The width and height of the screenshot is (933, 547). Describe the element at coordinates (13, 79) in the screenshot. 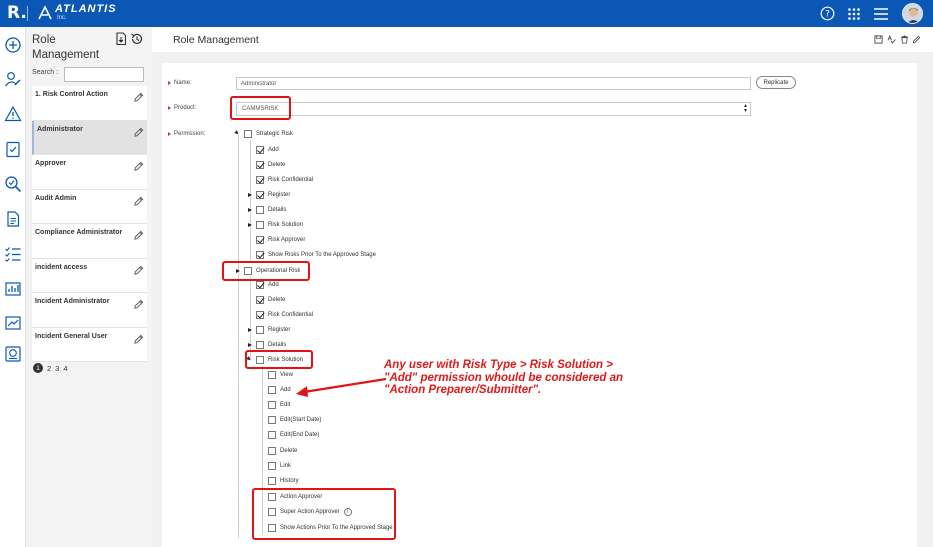

I see `user-edit-icon` at that location.